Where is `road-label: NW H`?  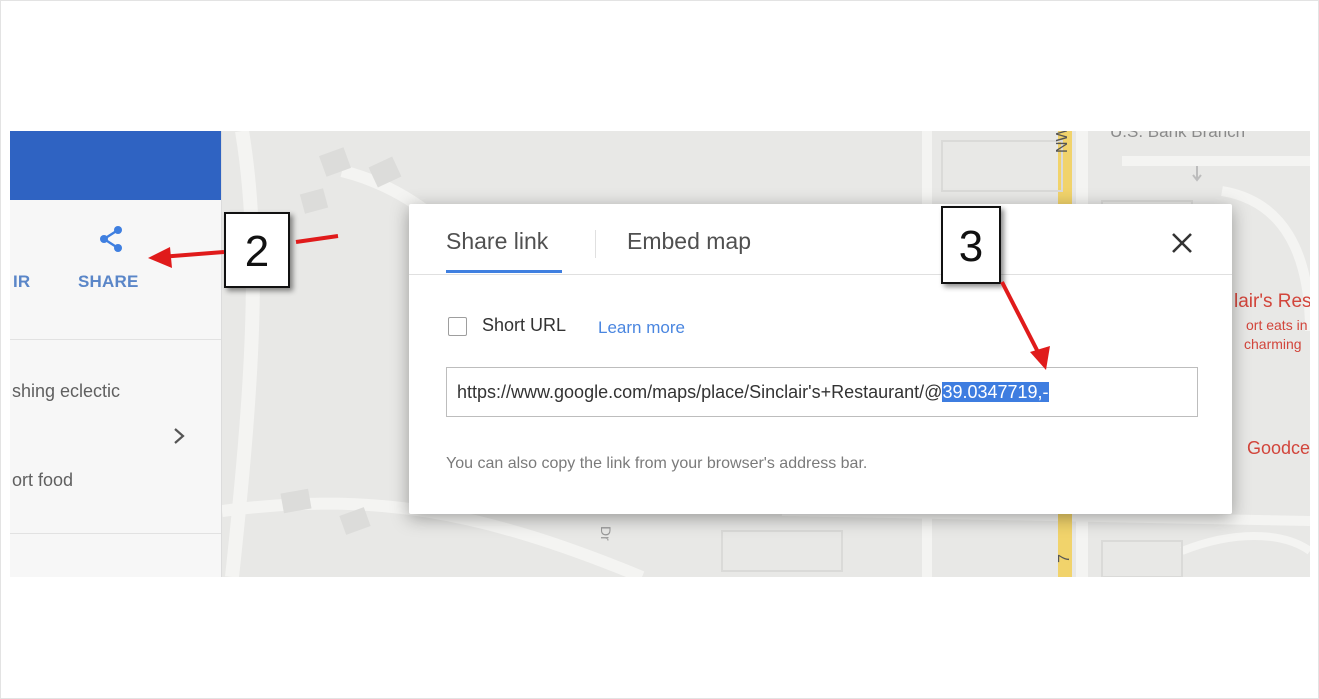
road-label: NW H is located at coordinates (1062, 142).